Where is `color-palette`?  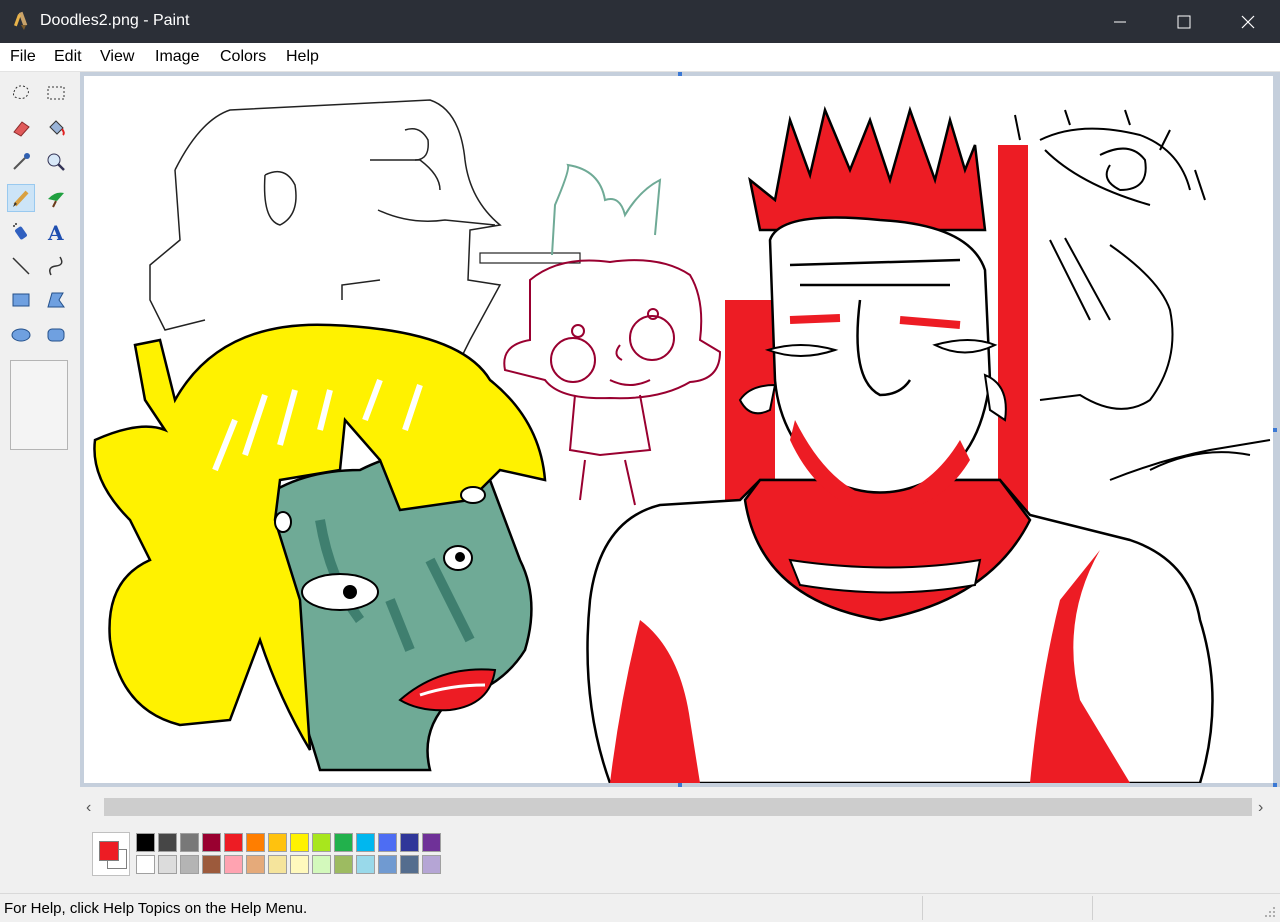
color-palette is located at coordinates (267, 854).